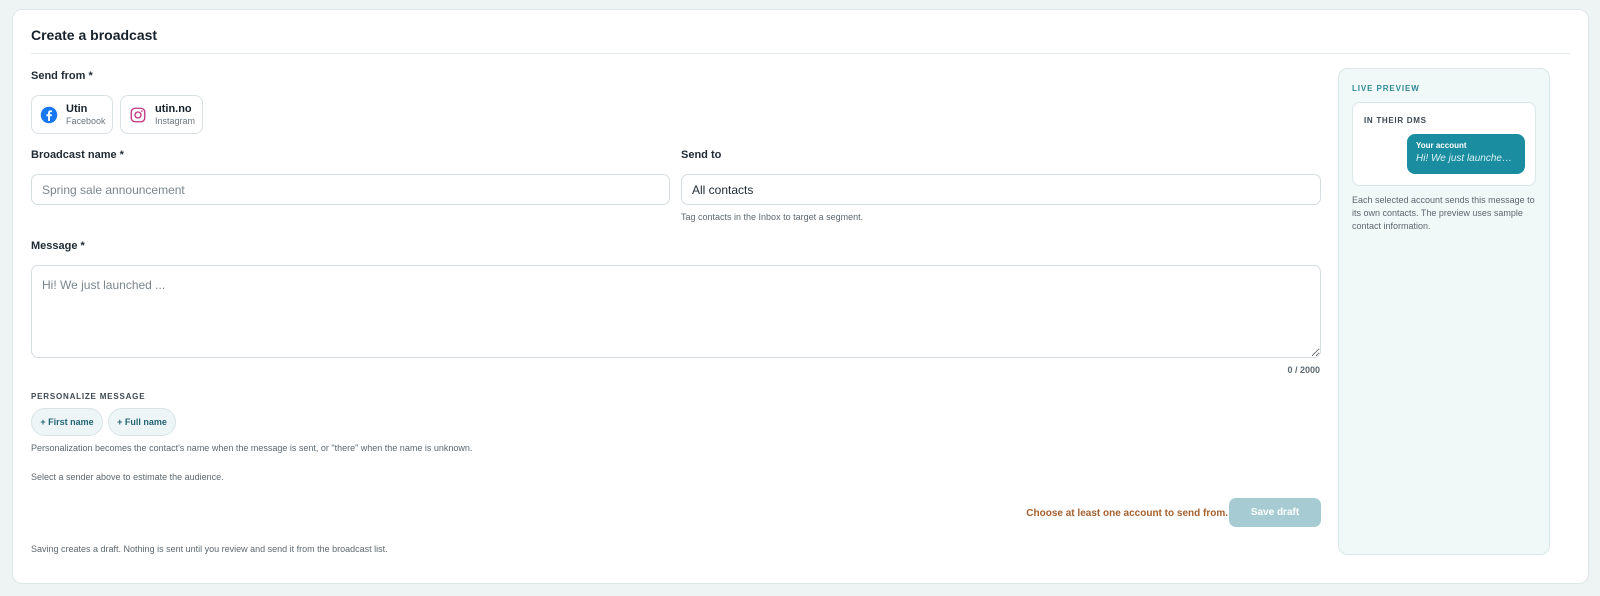 This screenshot has height=596, width=1600. What do you see at coordinates (350, 189) in the screenshot?
I see `broadcast-name-input` at bounding box center [350, 189].